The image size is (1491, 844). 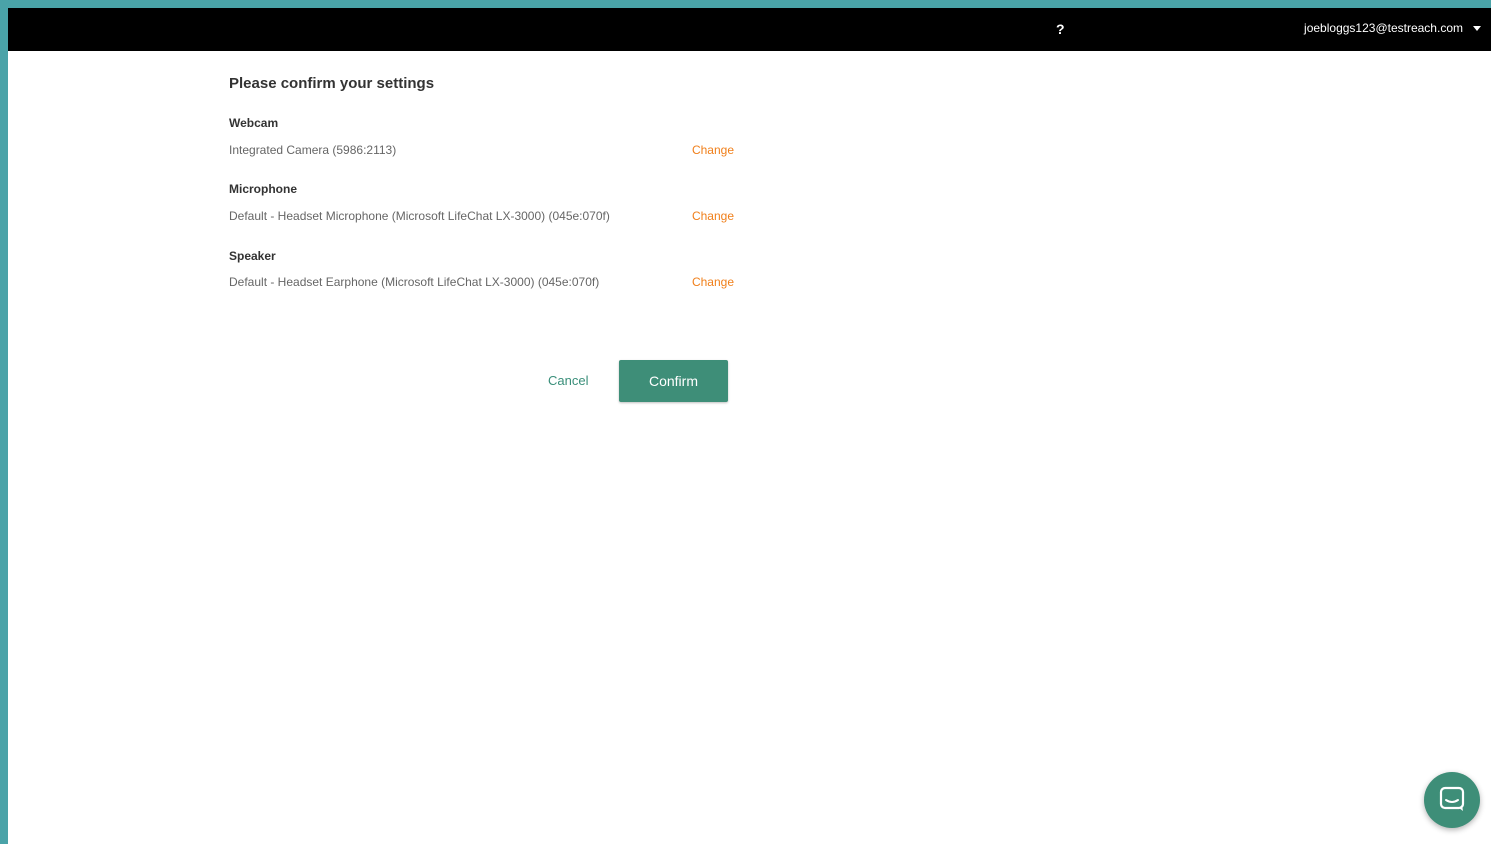 I want to click on cancel-button: Cancel, so click(x=568, y=380).